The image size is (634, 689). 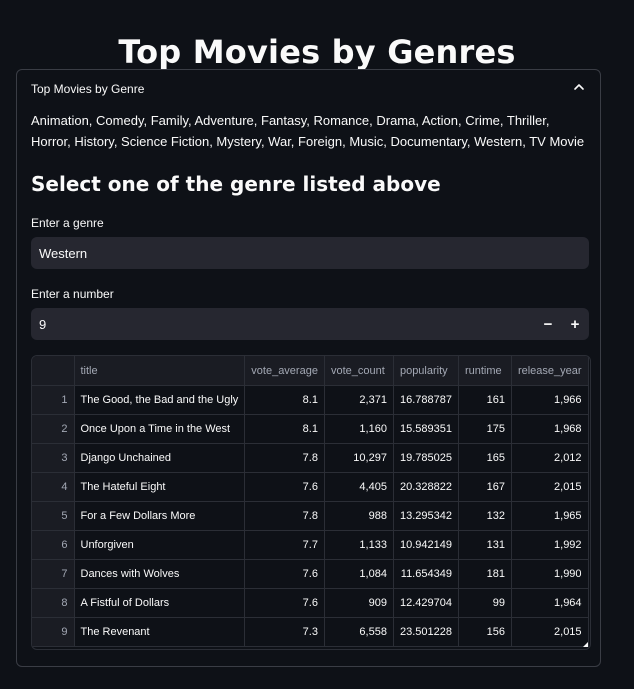 I want to click on table-row: 6 Unforgiven 7.7 1,133 10.942149 131 1,992, so click(x=310, y=545).